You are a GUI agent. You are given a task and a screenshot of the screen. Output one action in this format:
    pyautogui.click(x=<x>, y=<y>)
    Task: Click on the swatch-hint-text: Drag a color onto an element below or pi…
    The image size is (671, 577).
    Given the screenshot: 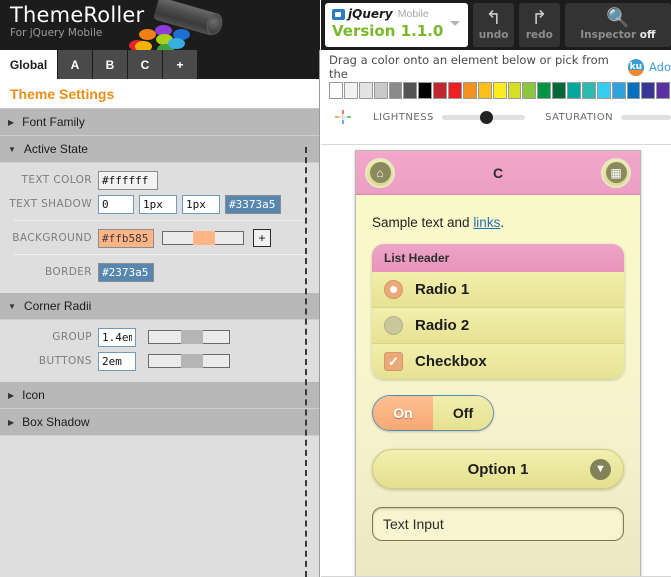 What is the action you would take?
    pyautogui.click(x=469, y=67)
    